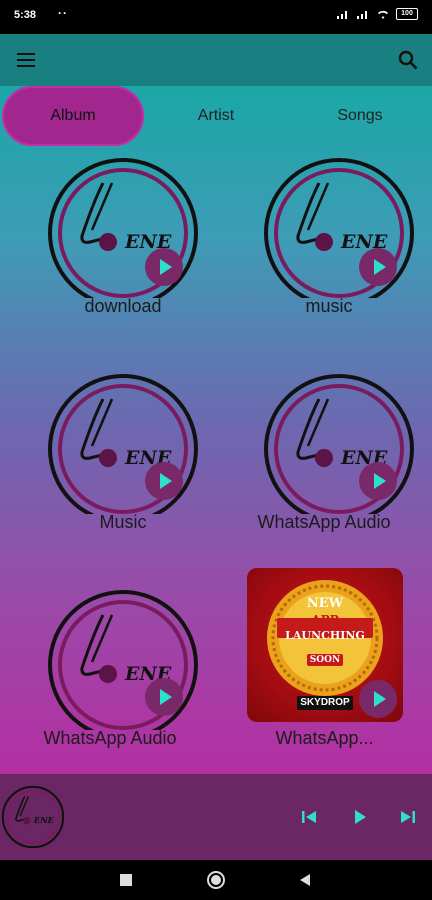  I want to click on mini-player: ENE, so click(216, 817).